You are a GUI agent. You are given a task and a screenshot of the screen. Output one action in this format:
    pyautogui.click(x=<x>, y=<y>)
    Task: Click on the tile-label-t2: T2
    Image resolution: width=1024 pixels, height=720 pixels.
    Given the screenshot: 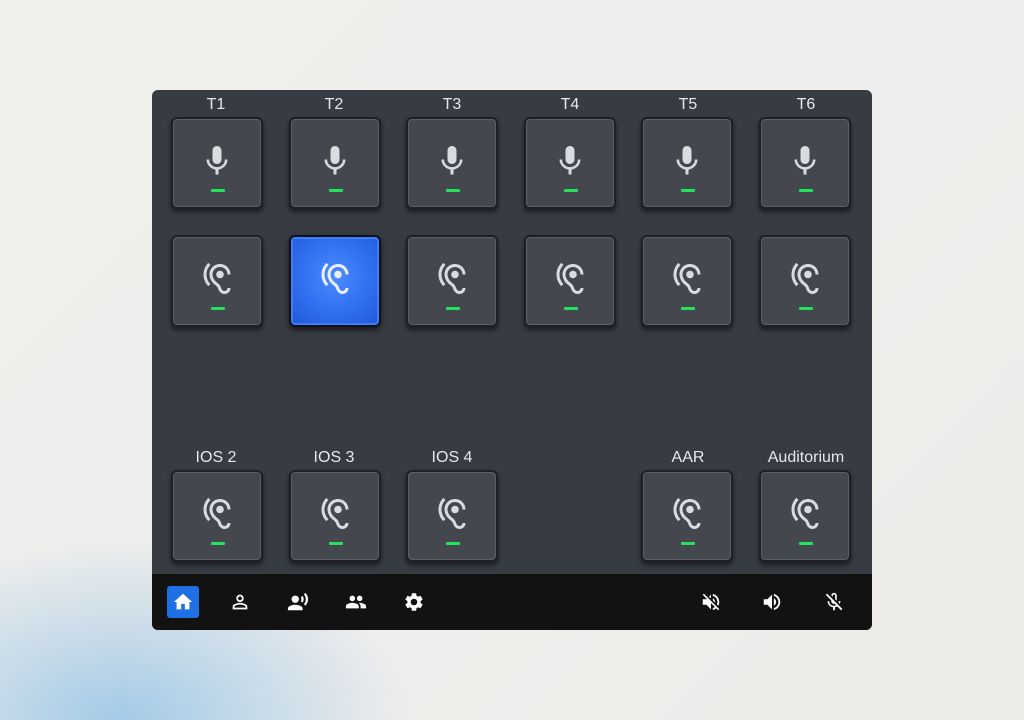 What is the action you would take?
    pyautogui.click(x=334, y=104)
    